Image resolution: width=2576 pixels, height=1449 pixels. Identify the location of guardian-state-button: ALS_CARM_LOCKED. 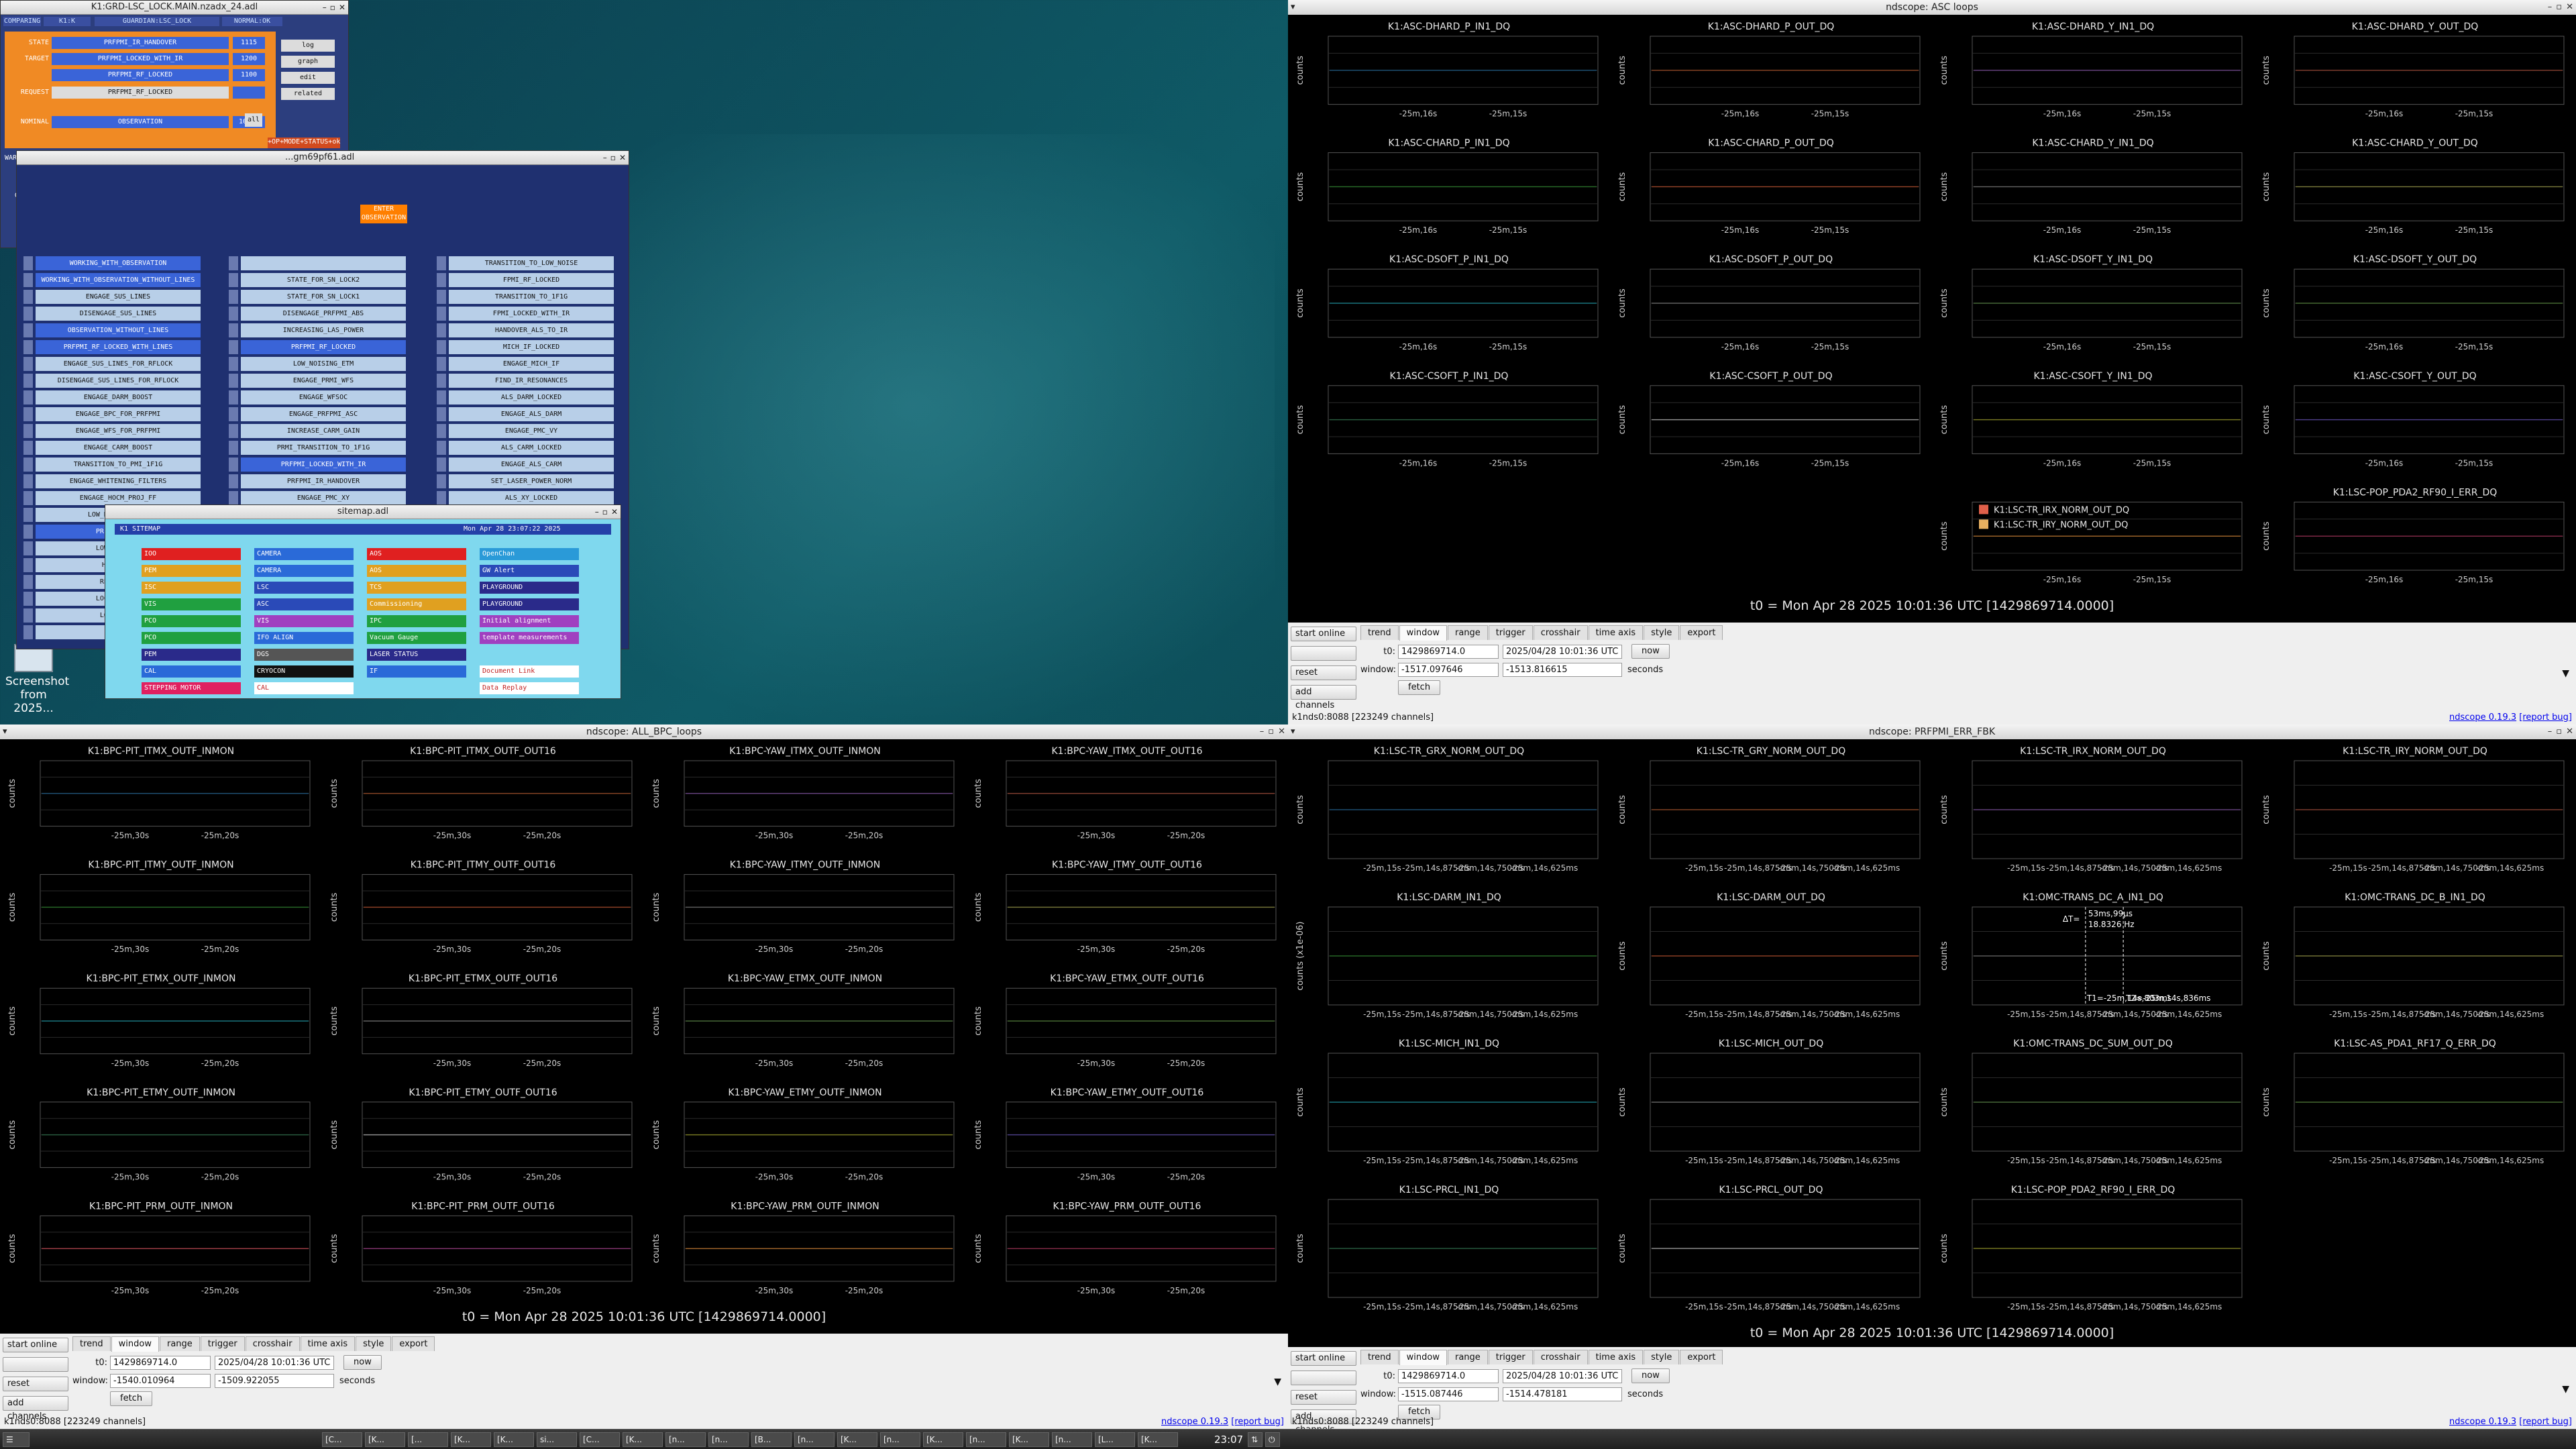
(531, 448).